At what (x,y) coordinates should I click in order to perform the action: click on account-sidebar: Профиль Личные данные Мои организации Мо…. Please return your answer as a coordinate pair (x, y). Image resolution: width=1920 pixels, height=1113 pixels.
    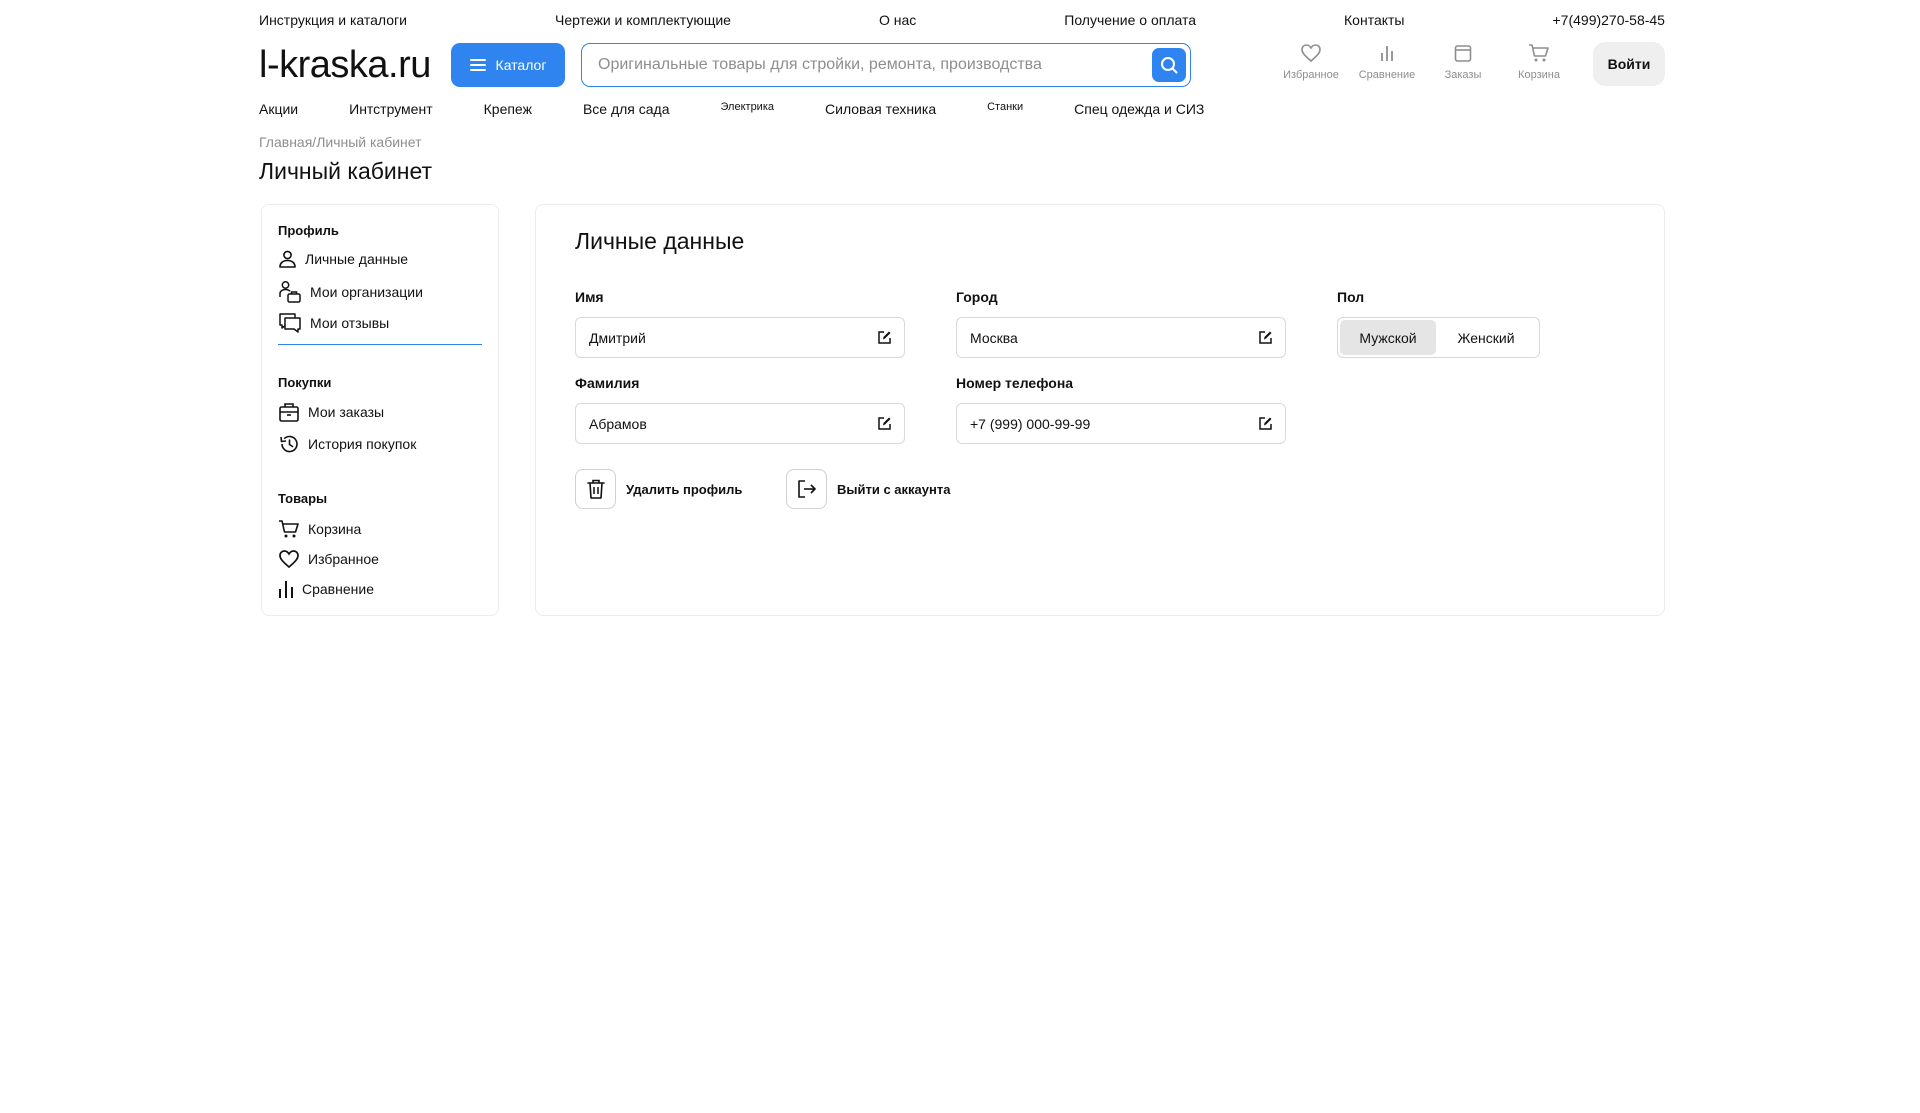
    Looking at the image, I should click on (380, 410).